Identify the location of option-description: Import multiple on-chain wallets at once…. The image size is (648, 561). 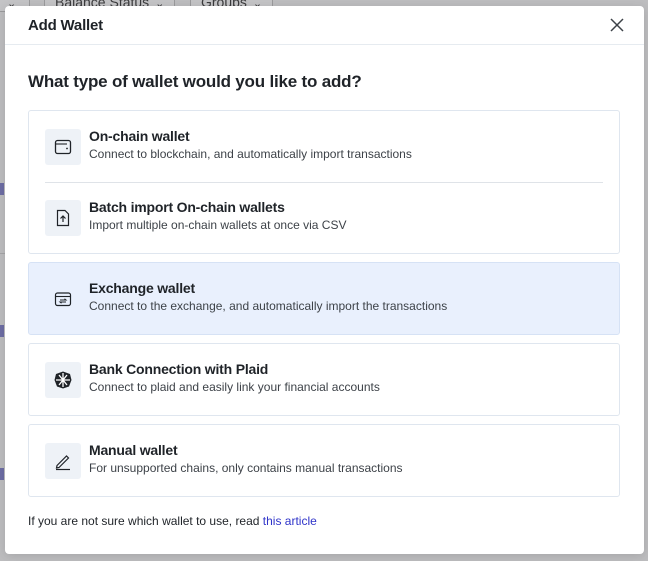
(218, 225).